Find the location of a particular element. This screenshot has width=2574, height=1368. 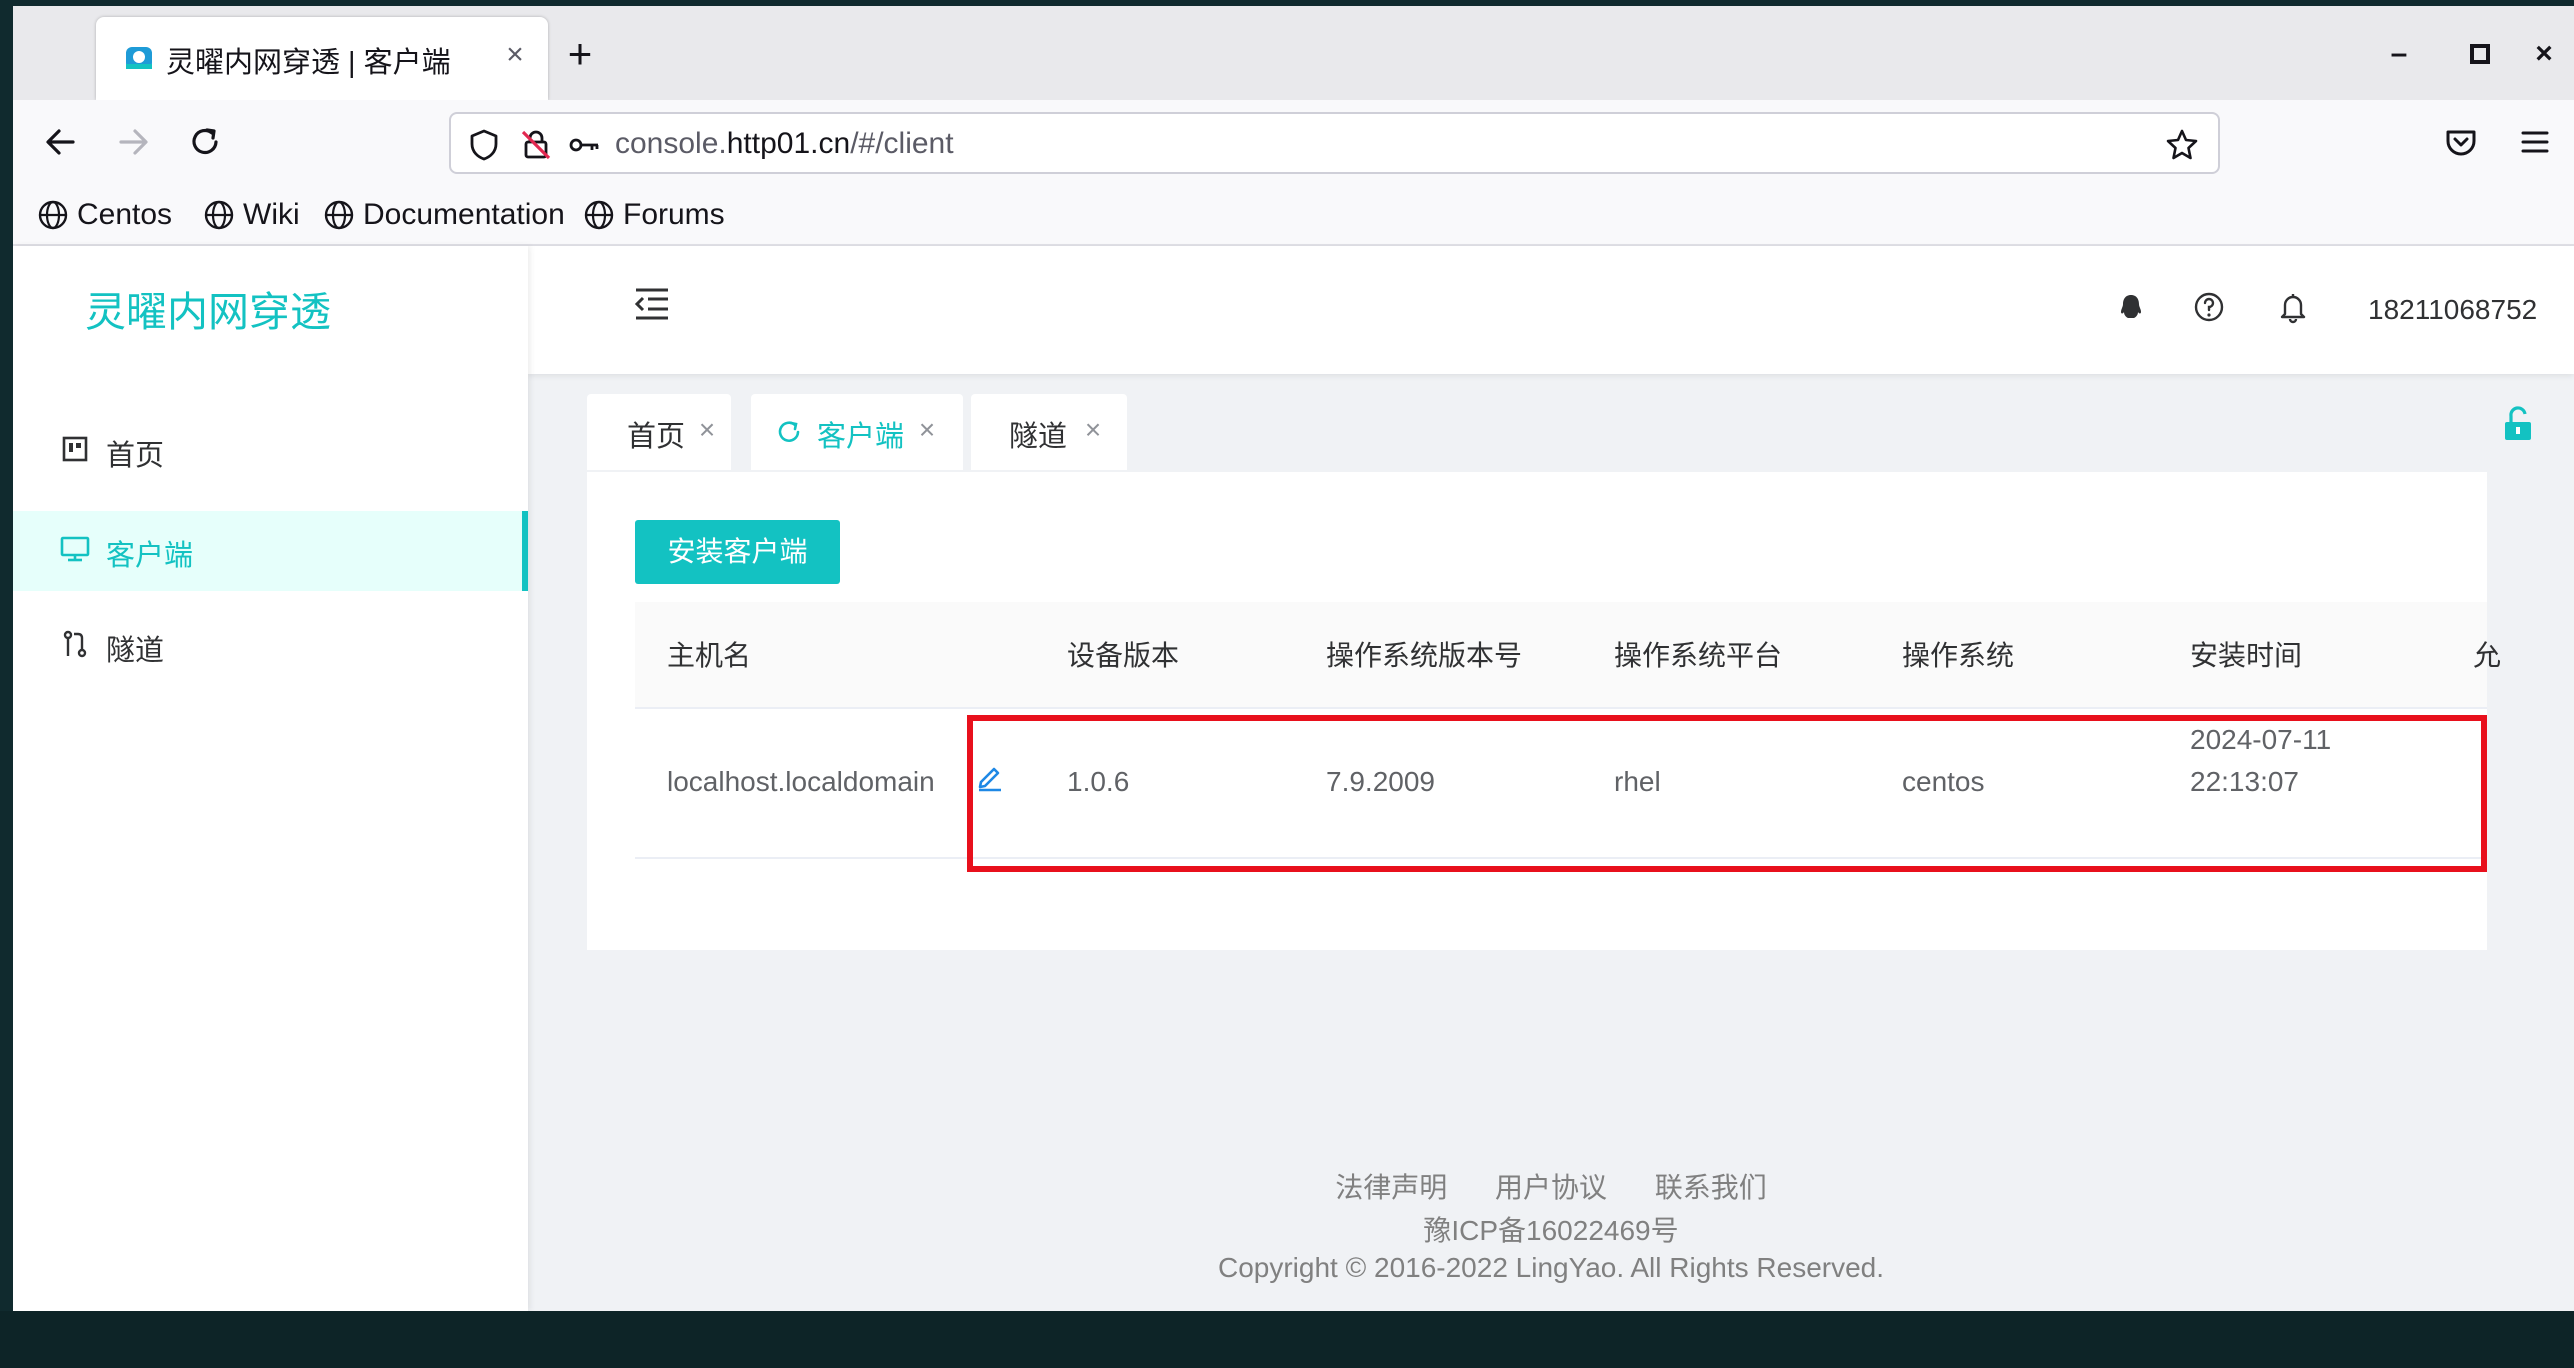

edit-icon is located at coordinates (990, 777).